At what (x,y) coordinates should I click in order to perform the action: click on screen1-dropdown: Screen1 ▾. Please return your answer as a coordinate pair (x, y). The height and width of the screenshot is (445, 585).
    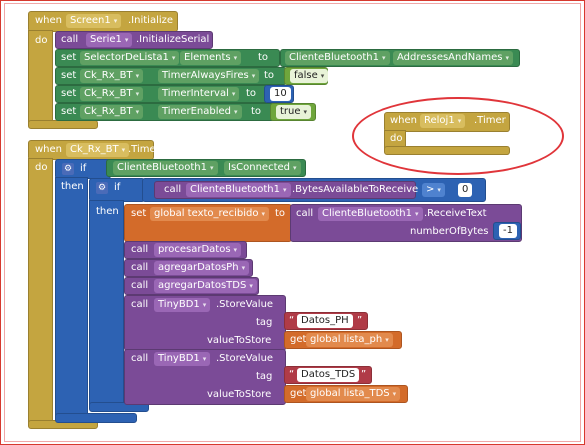
    Looking at the image, I should click on (94, 21).